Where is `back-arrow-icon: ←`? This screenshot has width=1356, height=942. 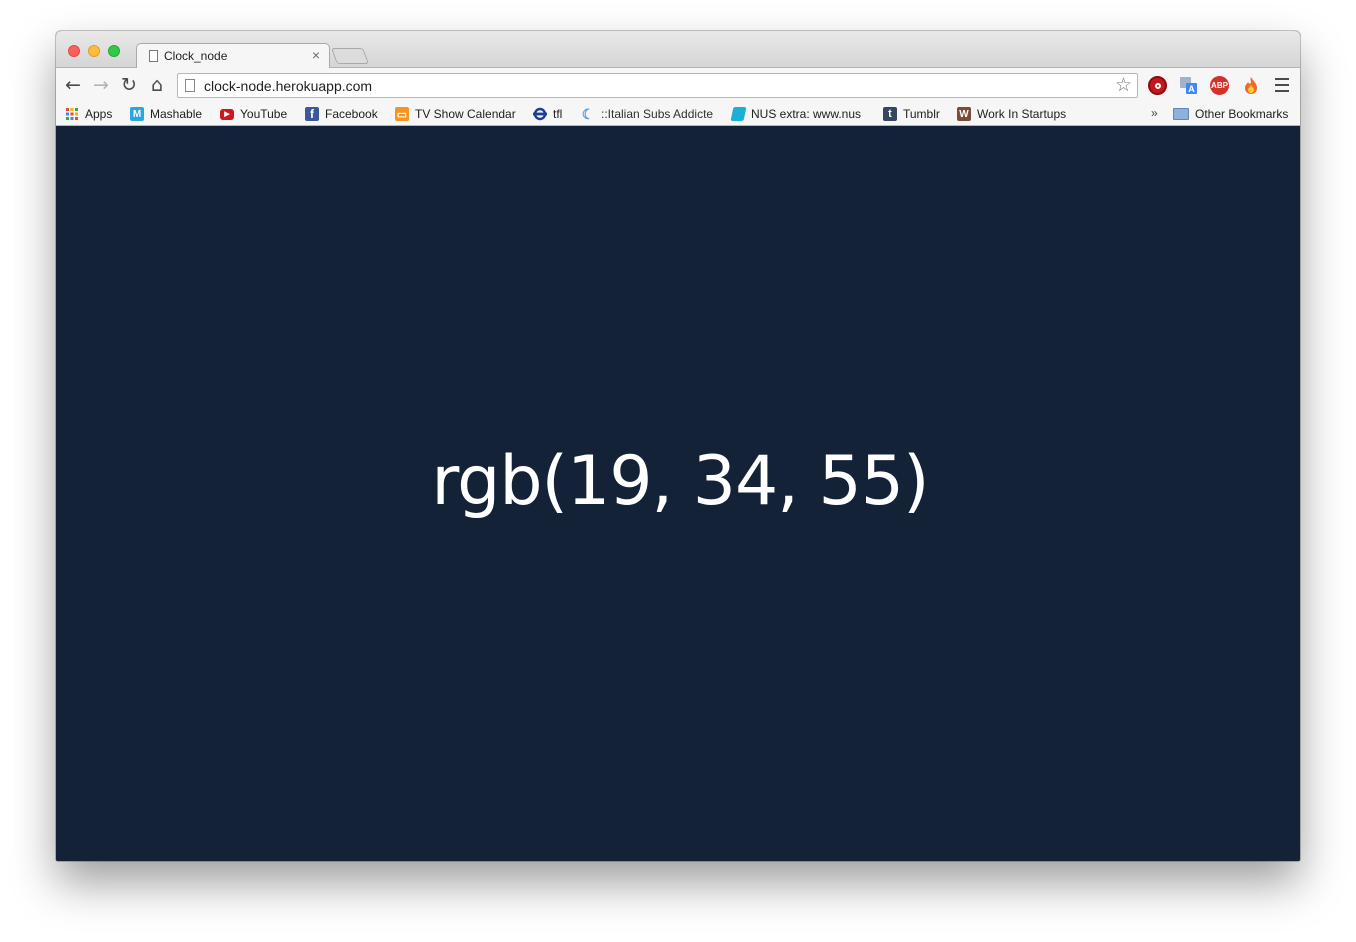 back-arrow-icon: ← is located at coordinates (73, 85).